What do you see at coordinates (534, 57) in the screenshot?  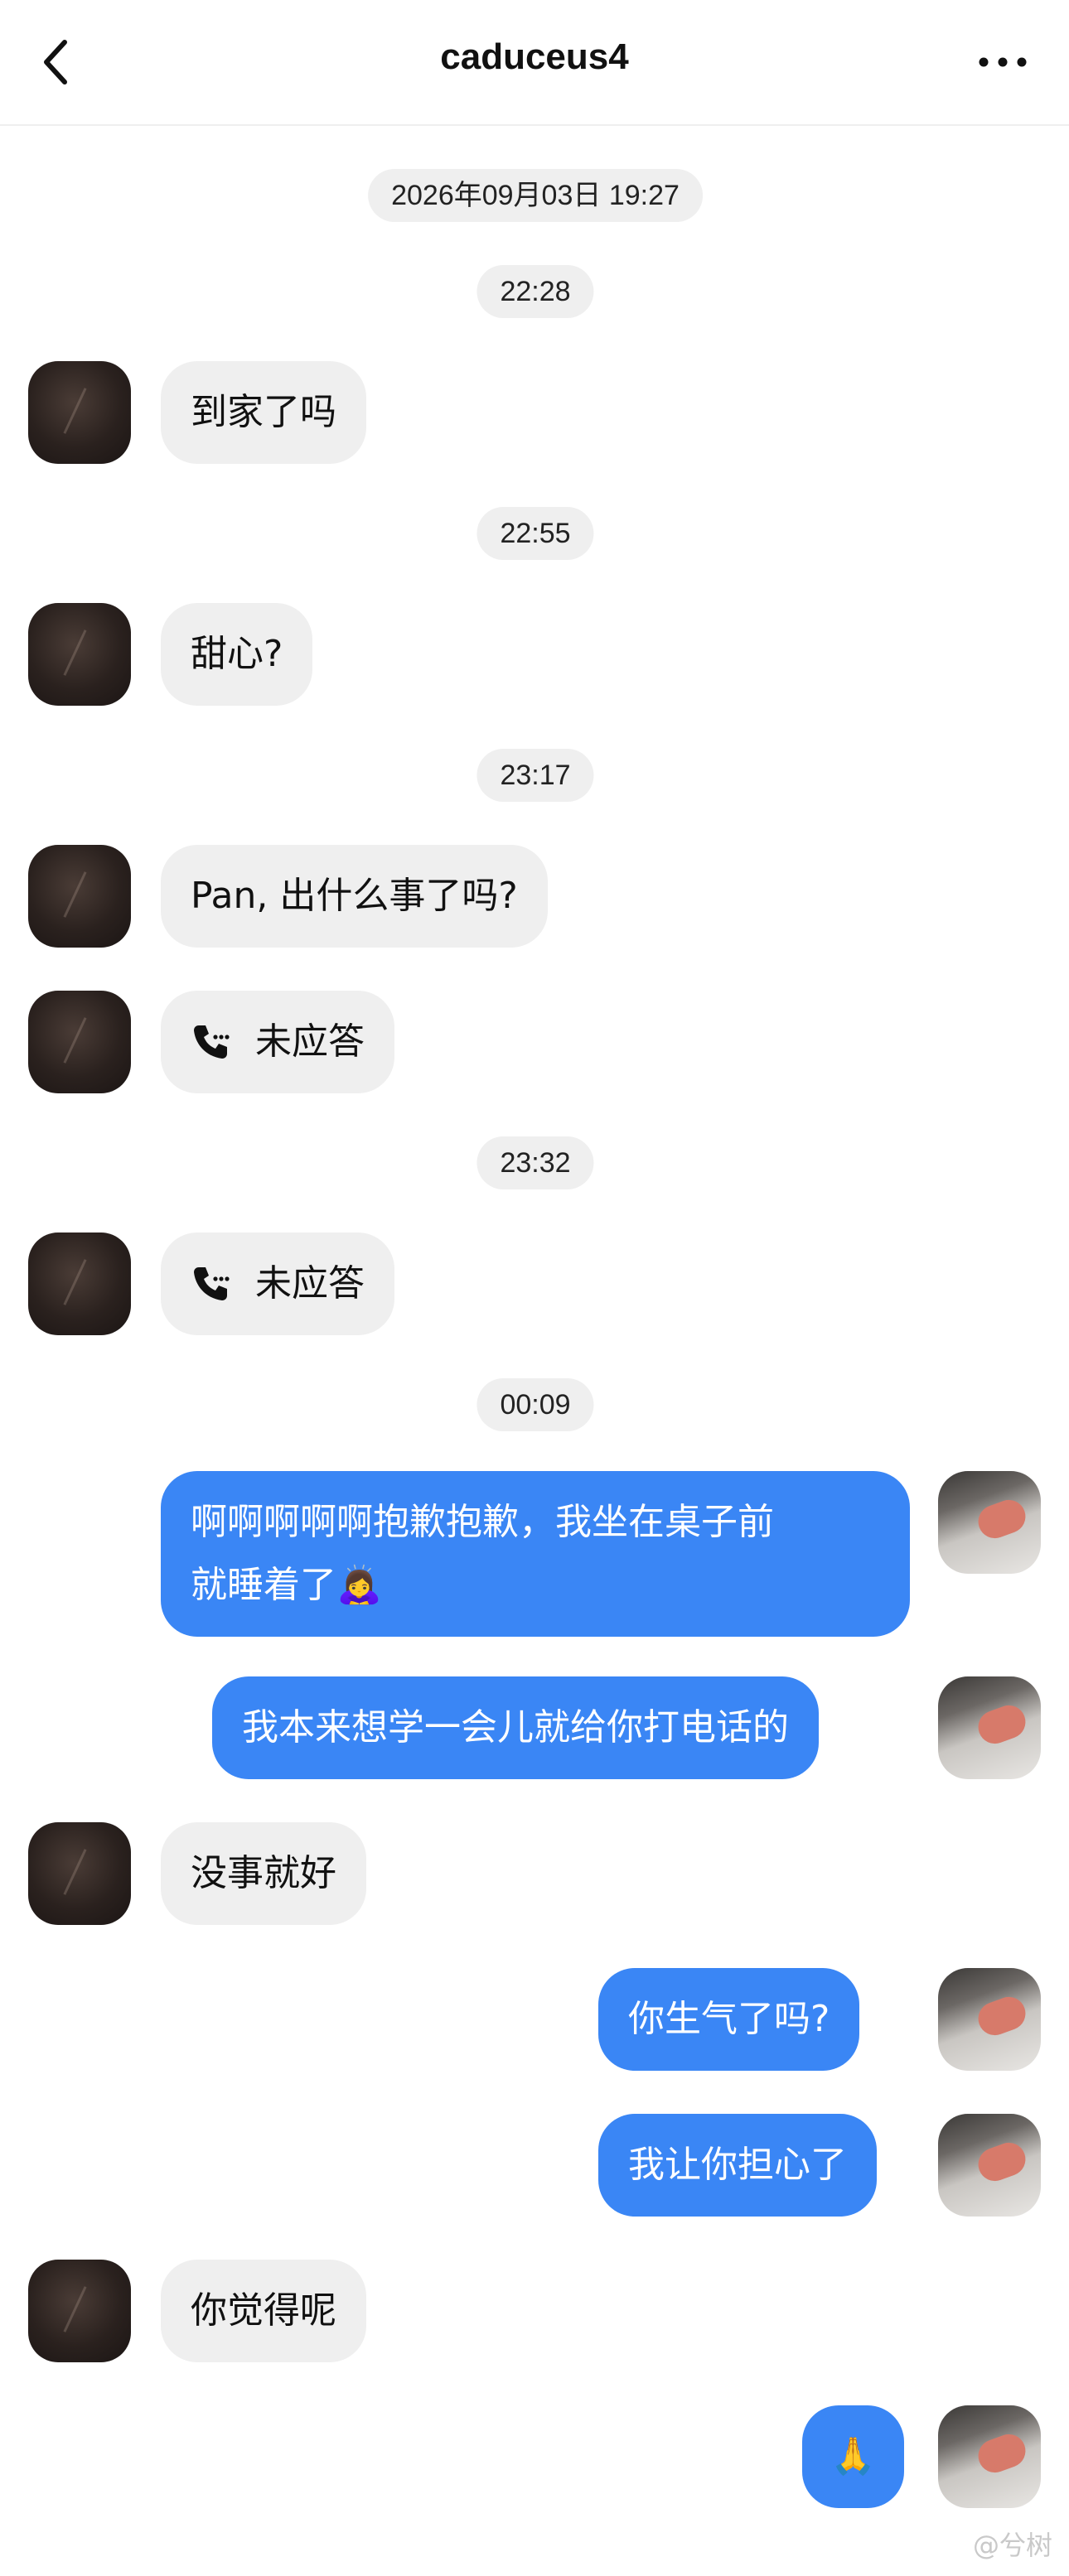 I see `chat-title: caduceus4` at bounding box center [534, 57].